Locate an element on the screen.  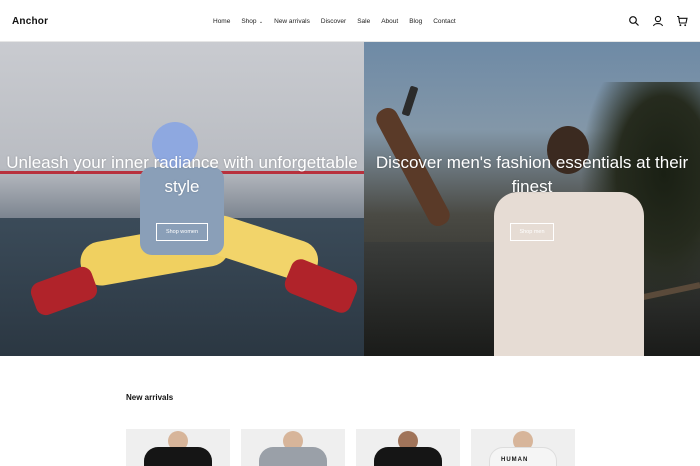
shop-men-button: Shop men is located at coordinates (532, 232).